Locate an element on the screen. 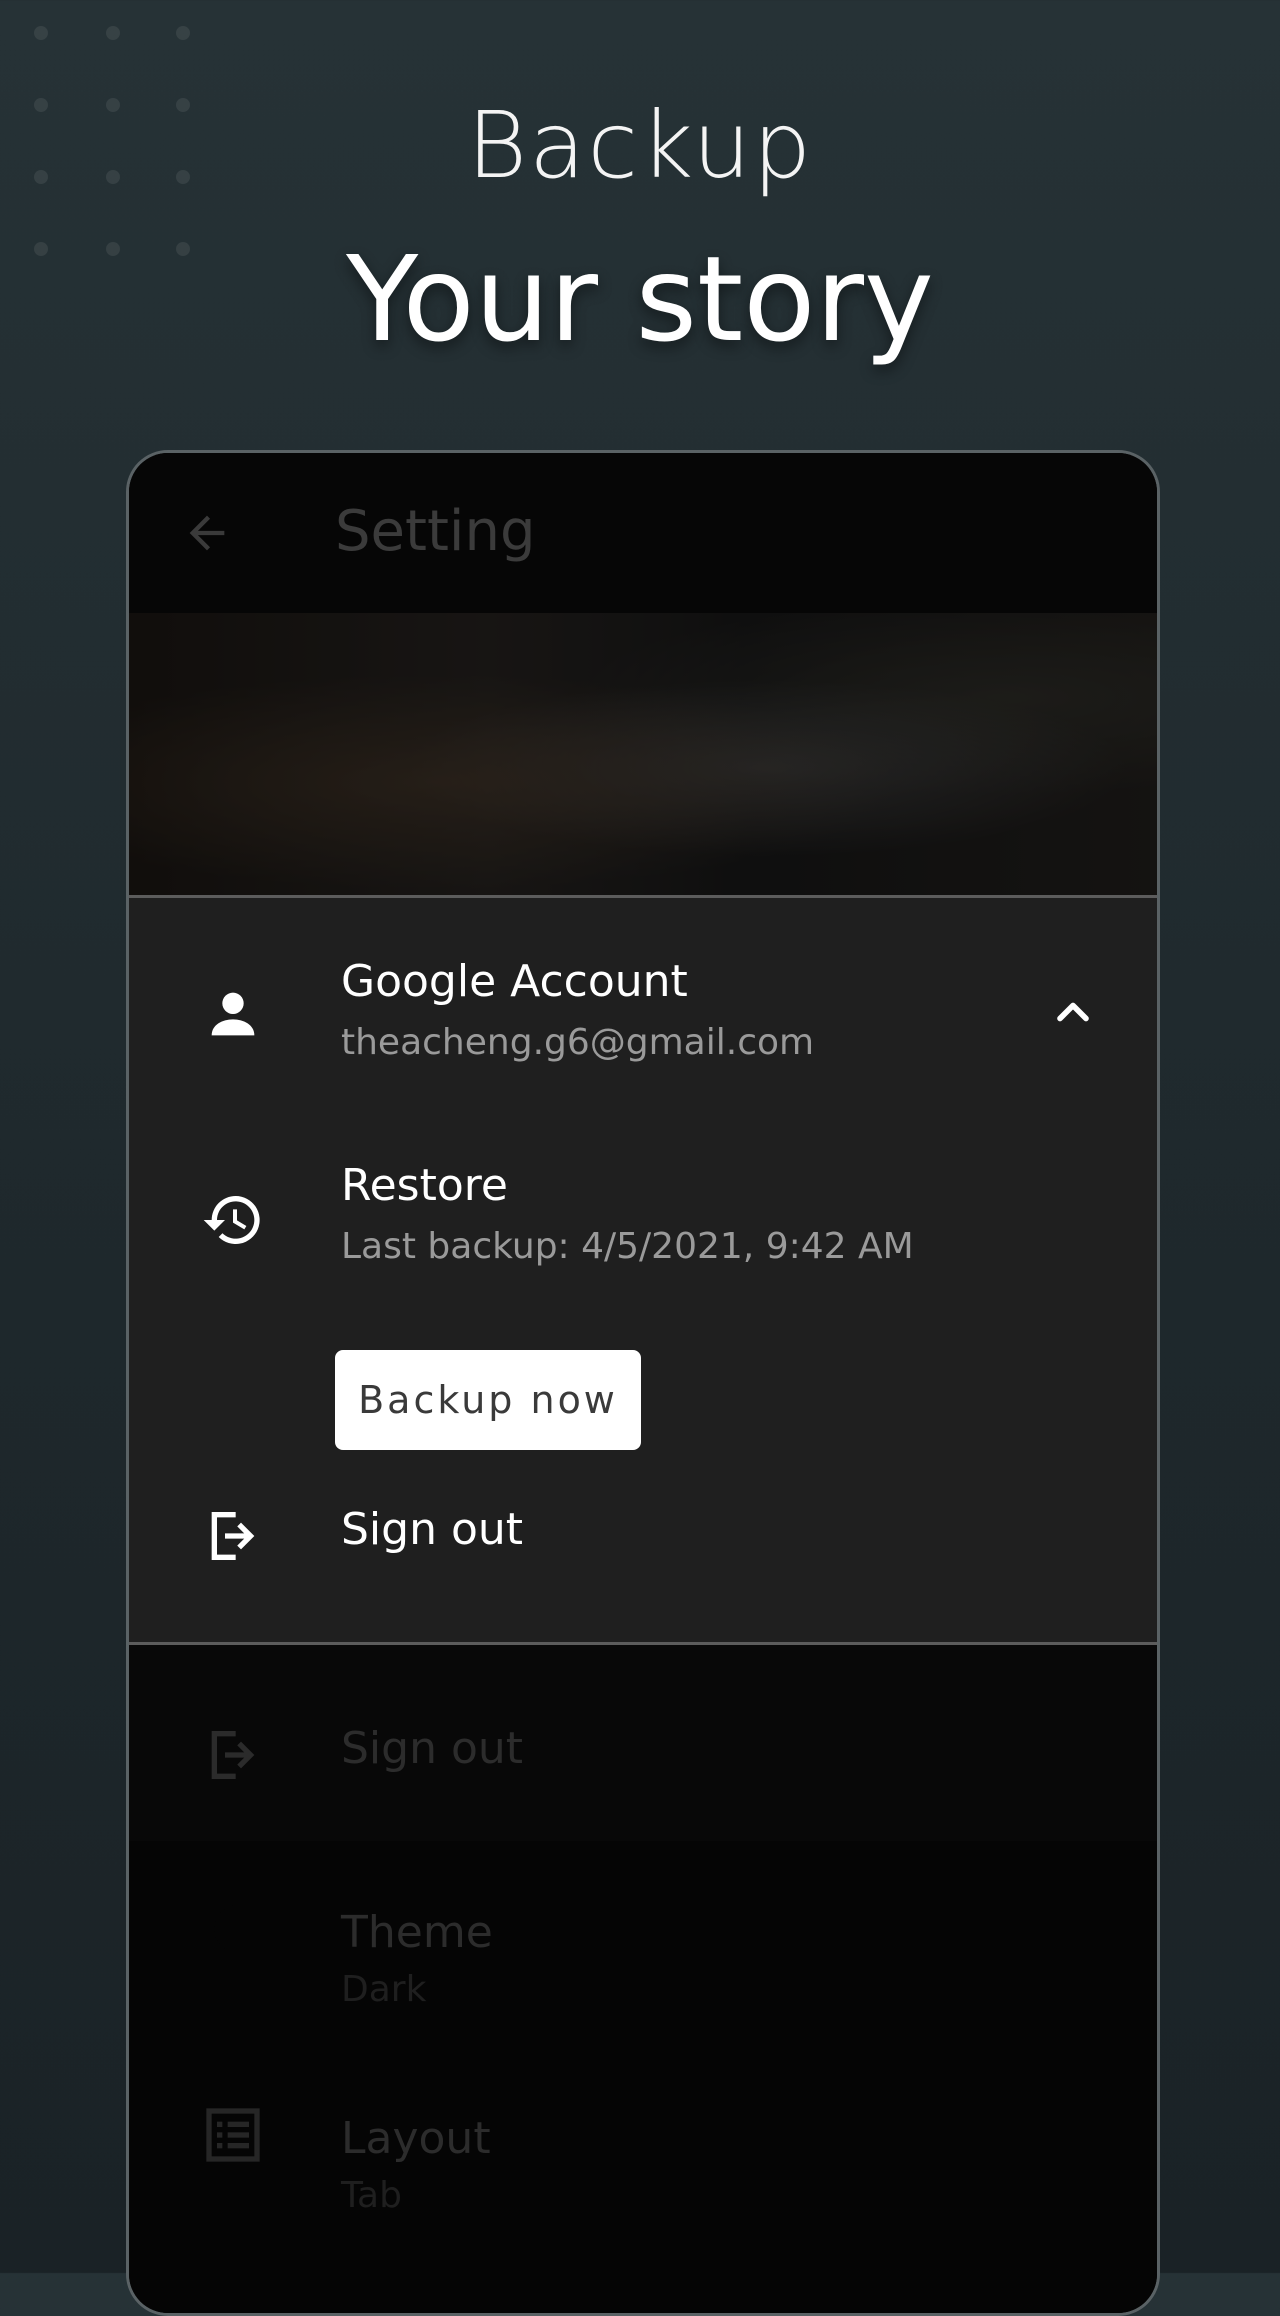 The height and width of the screenshot is (2316, 1280). layout-value: Tab is located at coordinates (371, 2195).